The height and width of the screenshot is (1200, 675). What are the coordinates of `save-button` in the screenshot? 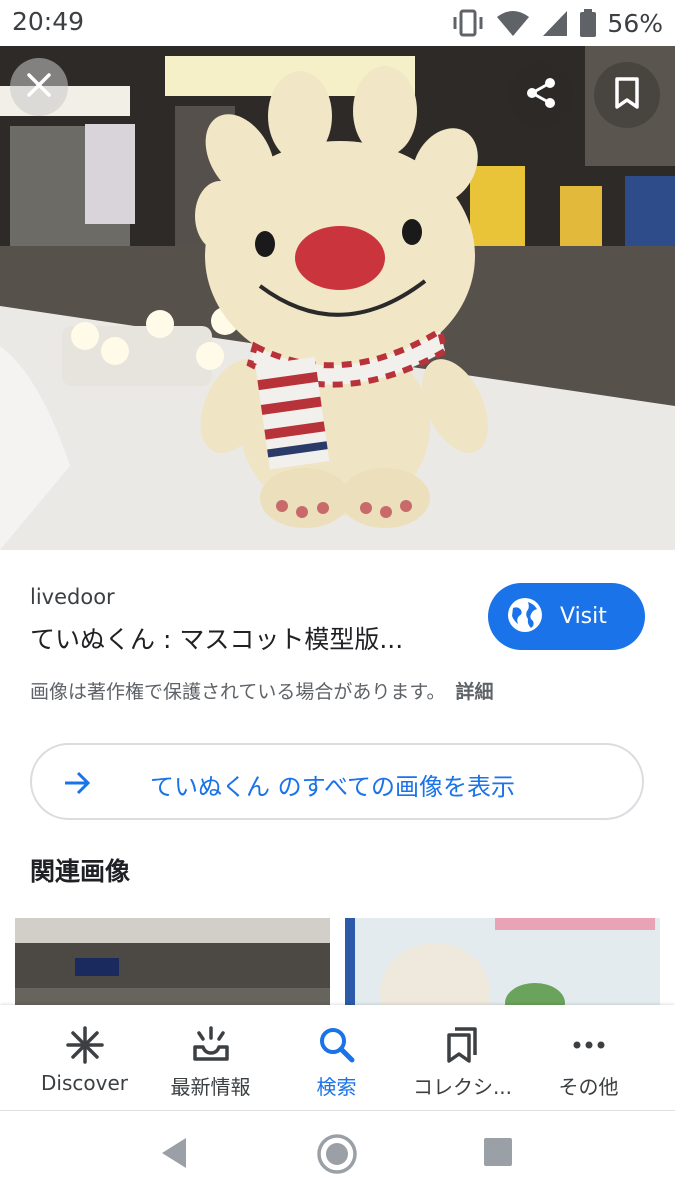 It's located at (627, 95).